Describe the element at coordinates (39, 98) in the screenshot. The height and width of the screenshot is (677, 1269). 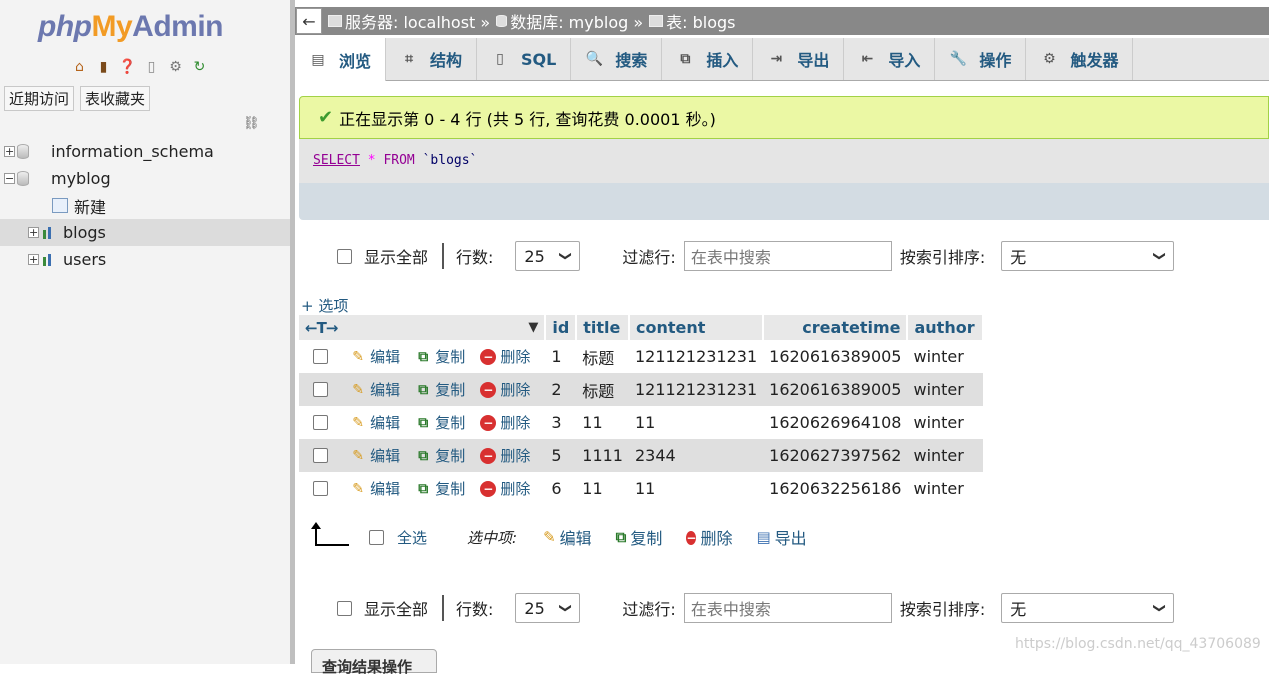
I see `recent-tab: 近期访问` at that location.